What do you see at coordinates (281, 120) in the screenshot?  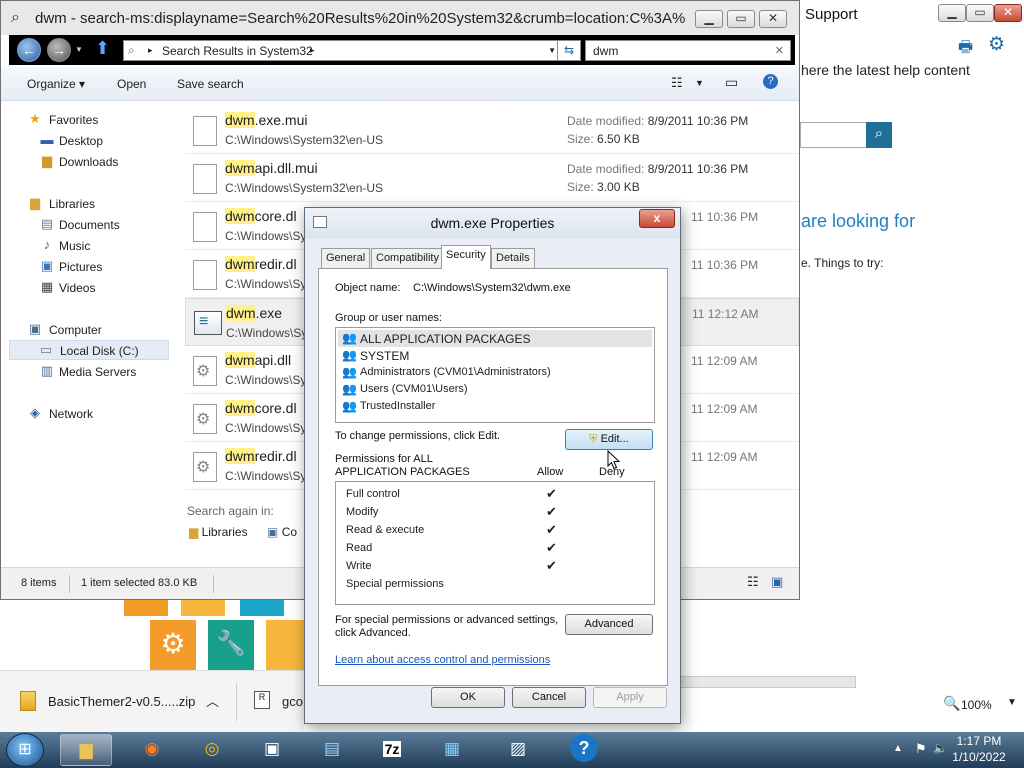 I see `result-name-rest: .exe.mui` at bounding box center [281, 120].